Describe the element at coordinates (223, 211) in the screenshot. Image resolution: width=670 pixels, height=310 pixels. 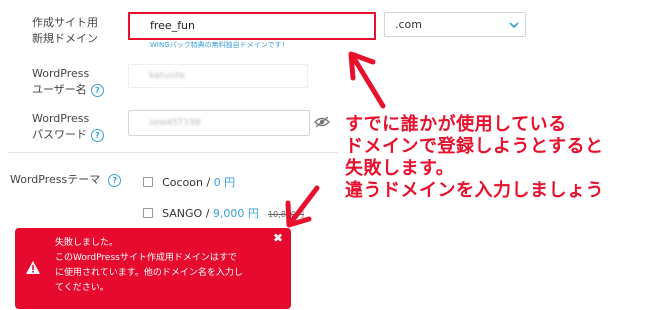
I see `theme-option-sango: SANGO / 9,000 円 10,800円` at that location.